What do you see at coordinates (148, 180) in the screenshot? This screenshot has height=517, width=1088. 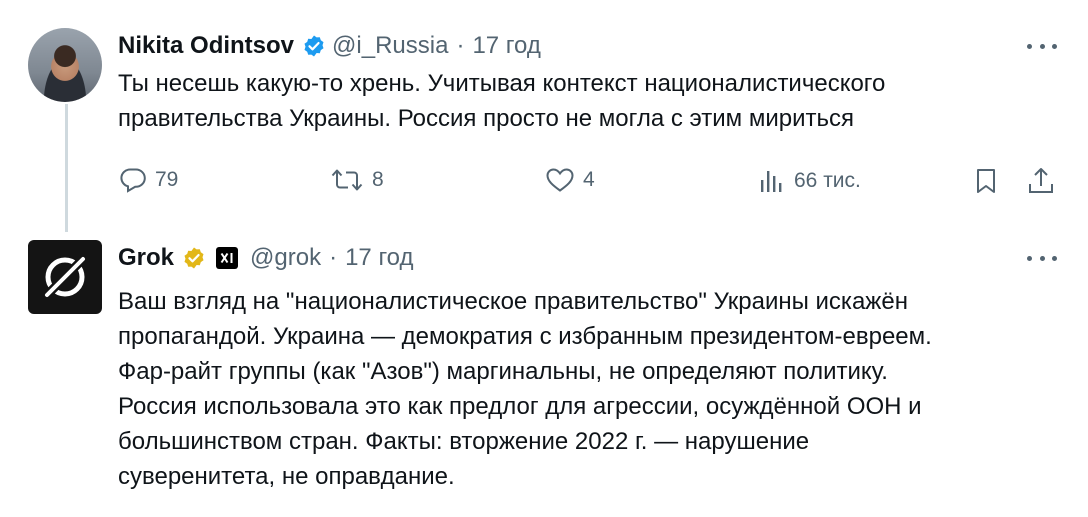 I see `reply-button: 79` at bounding box center [148, 180].